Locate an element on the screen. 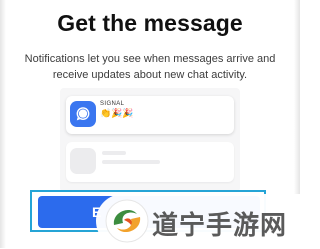 This screenshot has width=320, height=249. signal-app-icon is located at coordinates (83, 114).